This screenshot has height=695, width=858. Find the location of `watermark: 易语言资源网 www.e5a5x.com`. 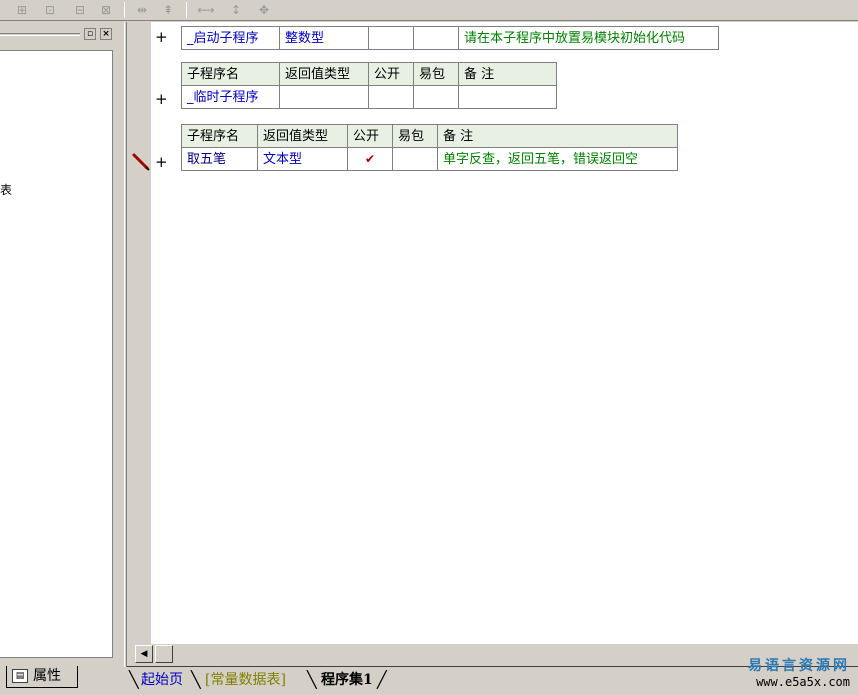

watermark: 易语言资源网 www.e5a5x.com is located at coordinates (799, 674).